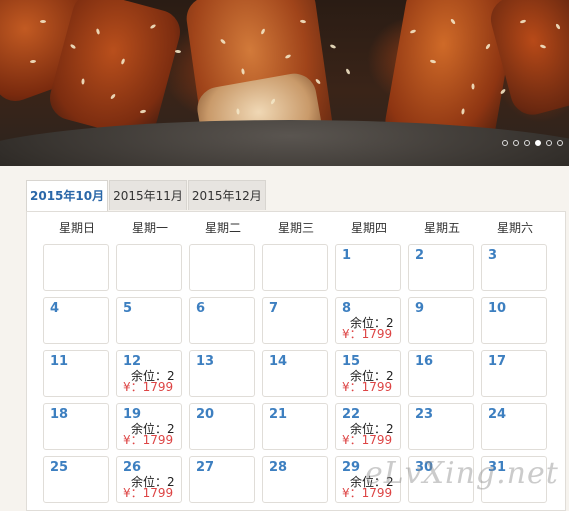  What do you see at coordinates (295, 373) in the screenshot?
I see `calendar-day-cell: 14` at bounding box center [295, 373].